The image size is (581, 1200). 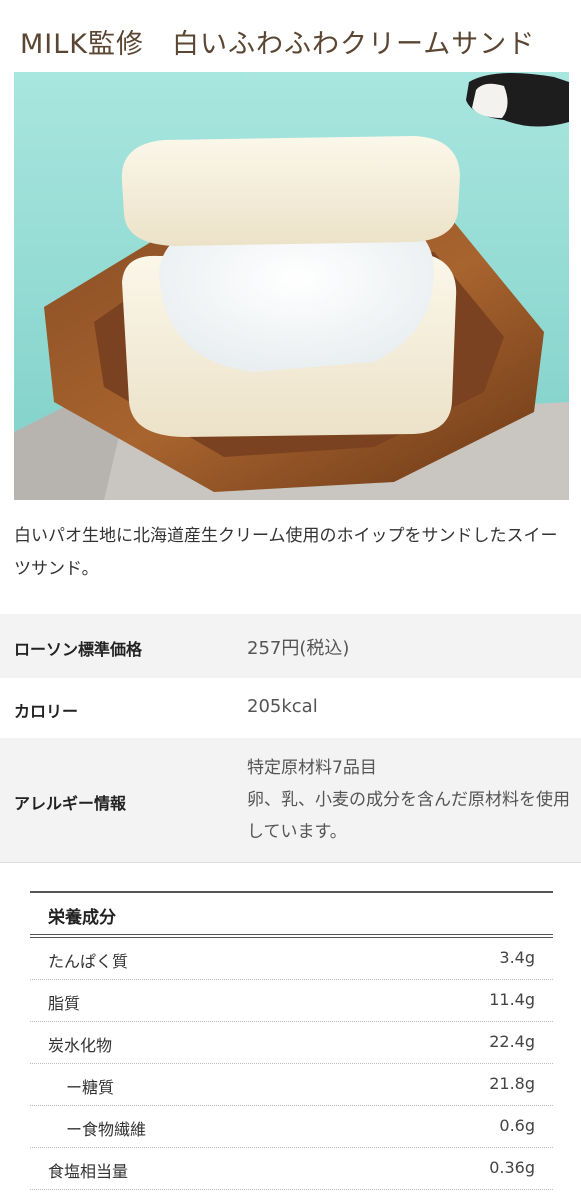 I want to click on nutrition-label: 食塩相当量, so click(x=88, y=1171).